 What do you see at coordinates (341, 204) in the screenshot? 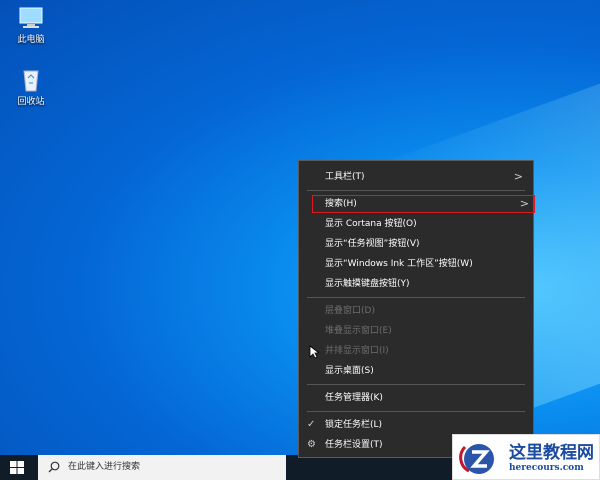
I see `menu-item-label: 搜索(H)` at bounding box center [341, 204].